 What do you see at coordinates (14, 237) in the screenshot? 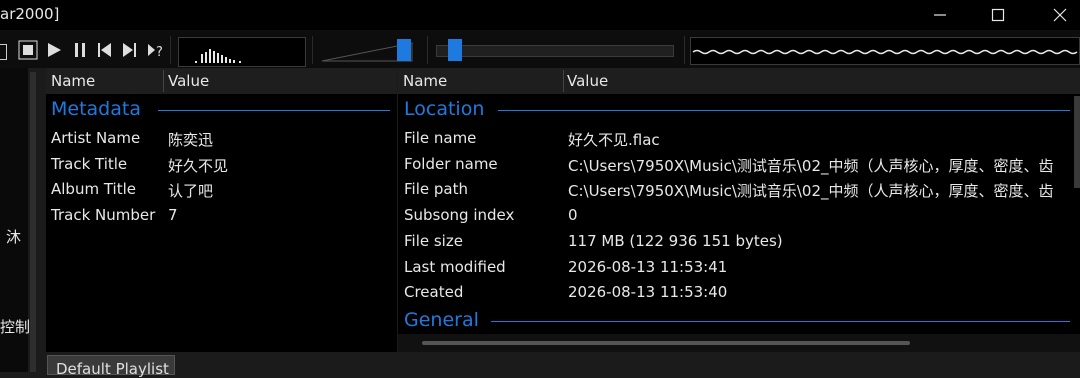
I see `sidebar-text: 沐` at bounding box center [14, 237].